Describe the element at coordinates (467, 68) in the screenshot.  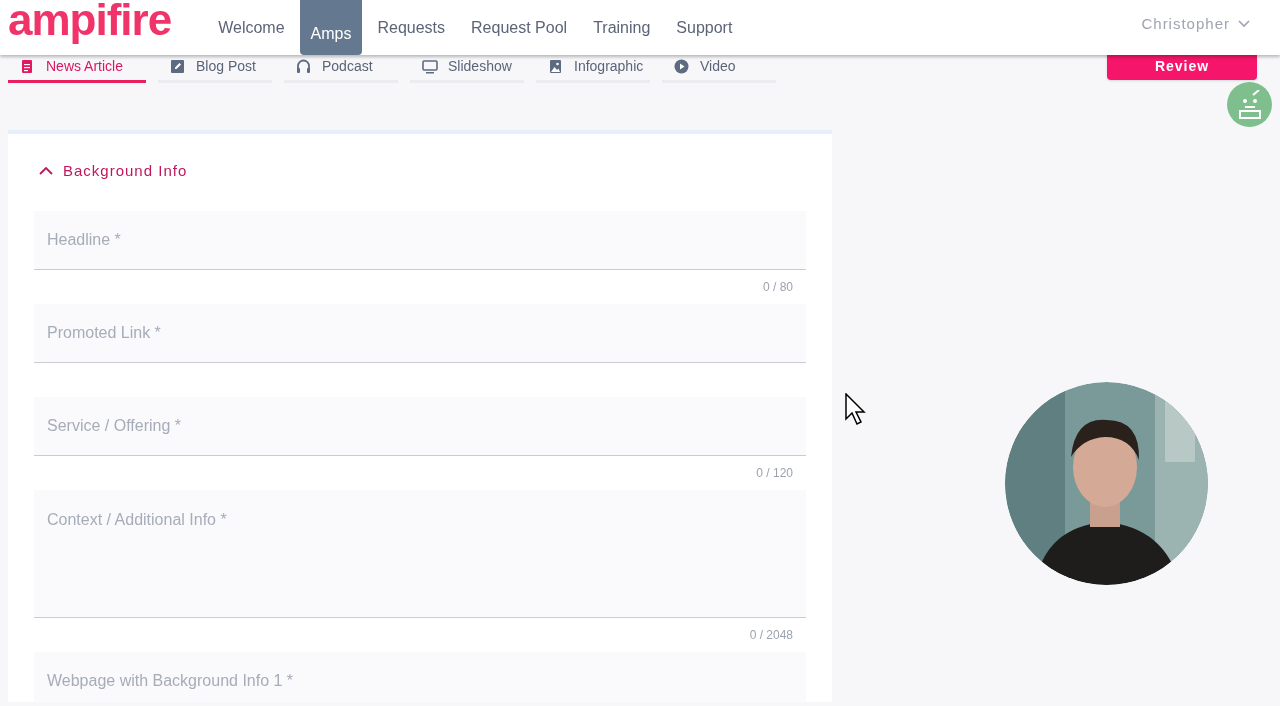
I see `content-type-tab: Slideshow` at that location.